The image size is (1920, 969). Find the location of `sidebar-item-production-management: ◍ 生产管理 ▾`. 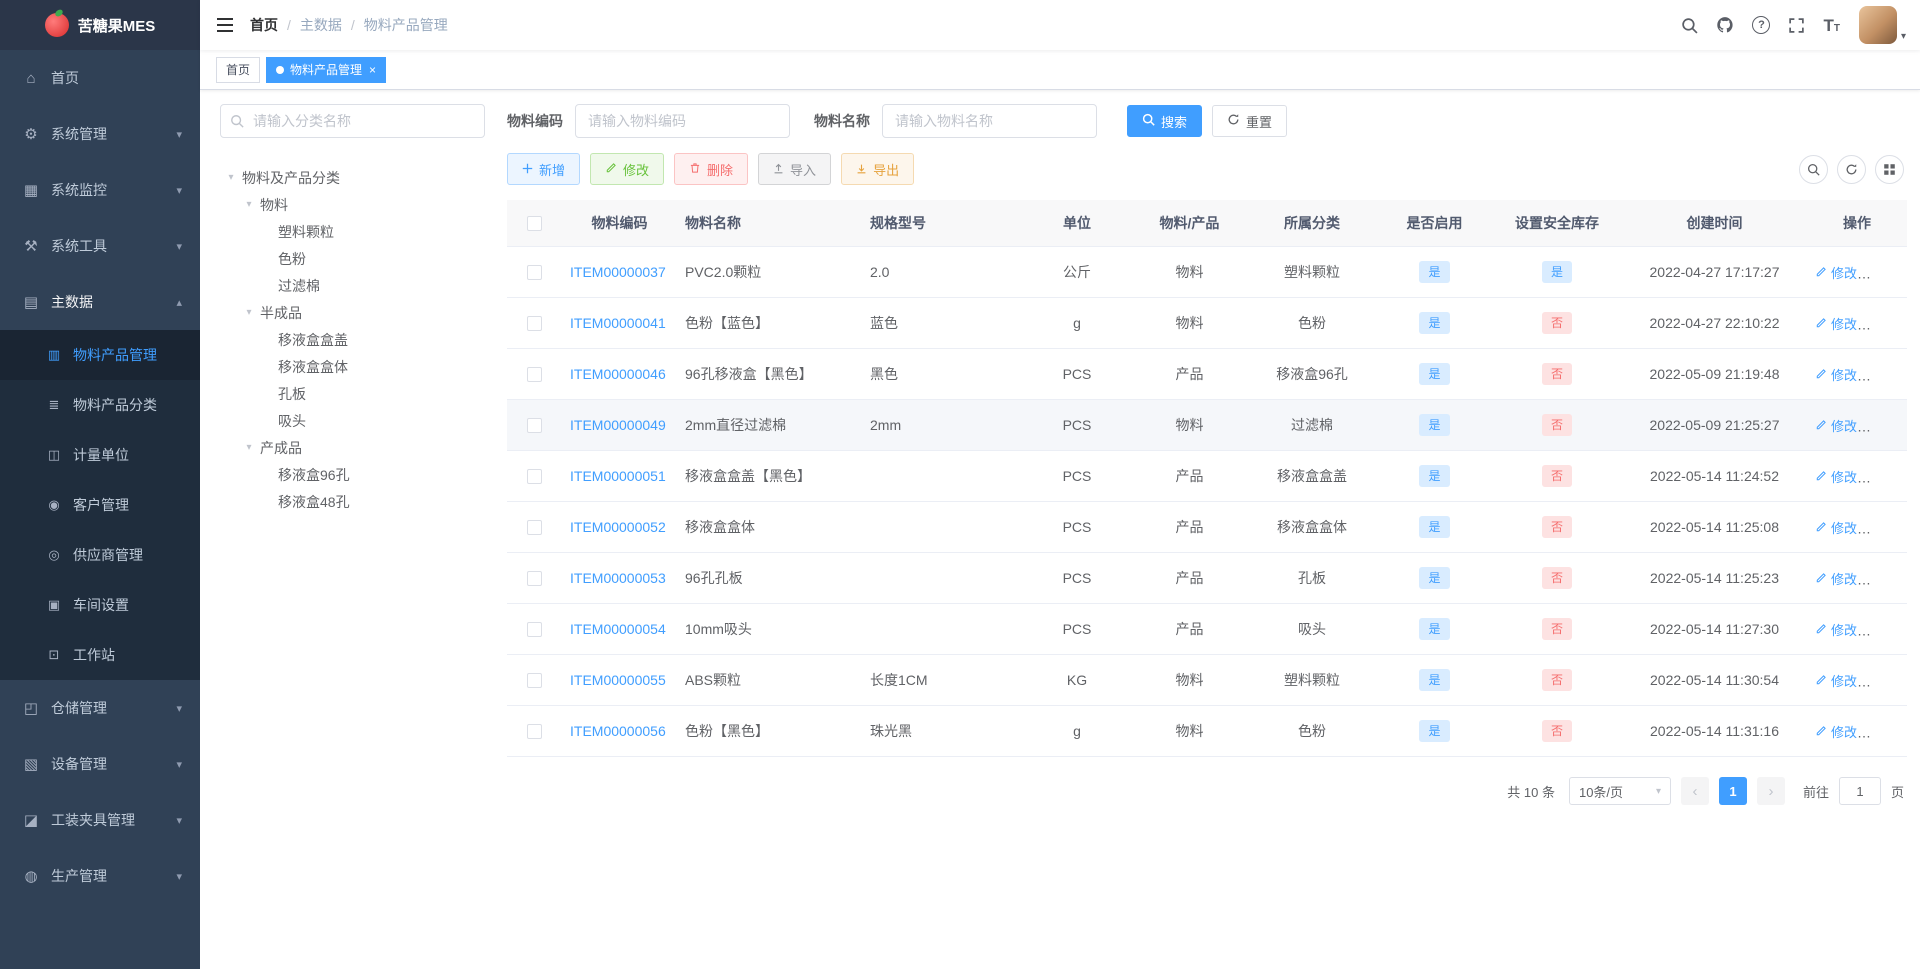

sidebar-item-production-management: ◍ 生产管理 ▾ is located at coordinates (100, 876).